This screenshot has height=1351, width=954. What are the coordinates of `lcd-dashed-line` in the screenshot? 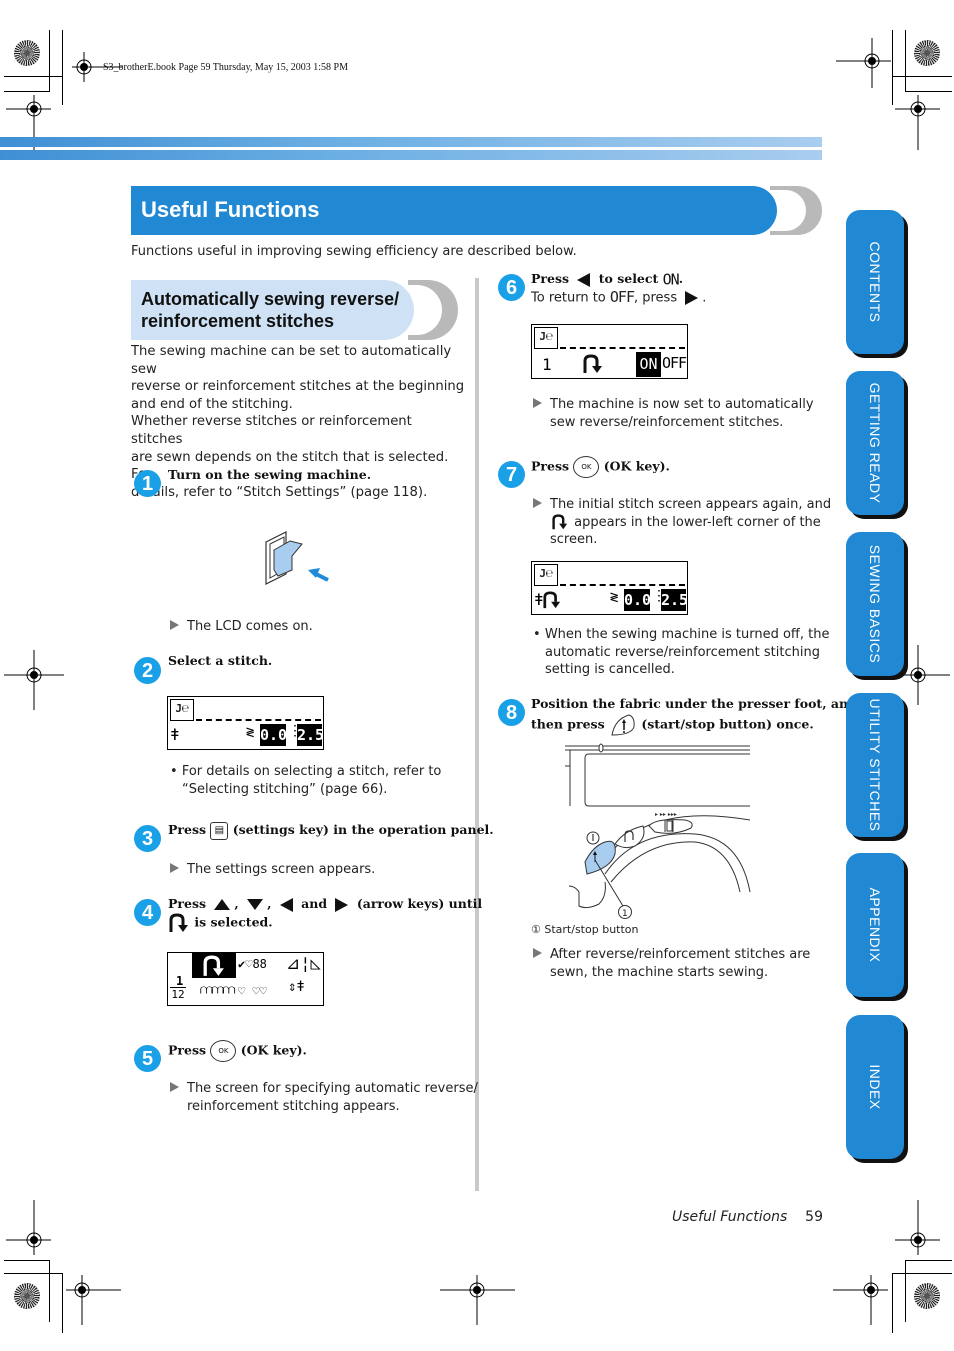 It's located at (622, 348).